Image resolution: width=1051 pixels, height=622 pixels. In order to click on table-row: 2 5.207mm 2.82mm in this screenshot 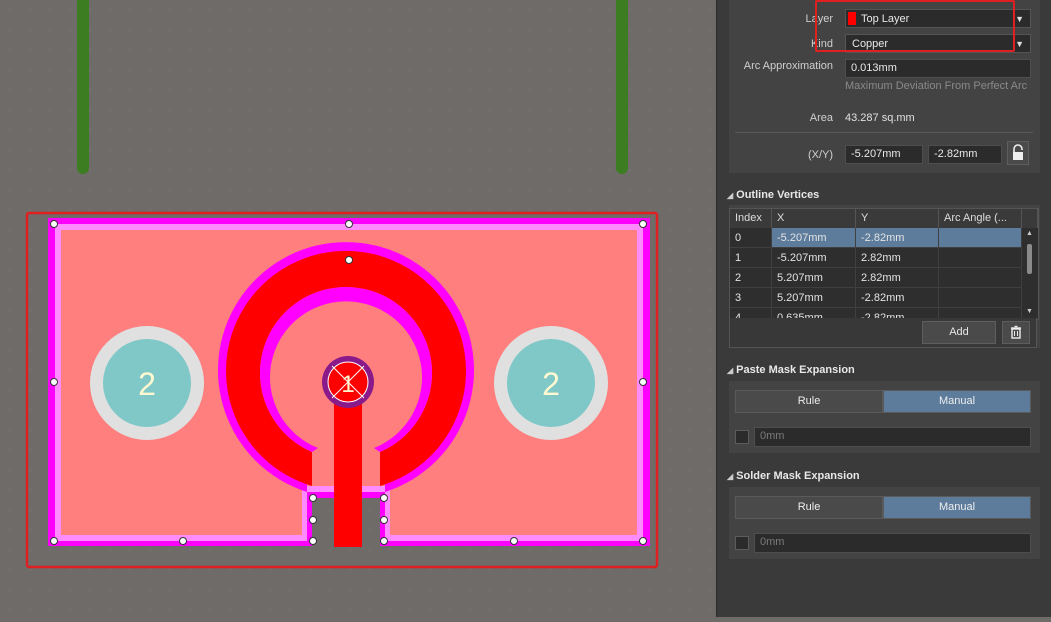, I will do `click(876, 278)`.